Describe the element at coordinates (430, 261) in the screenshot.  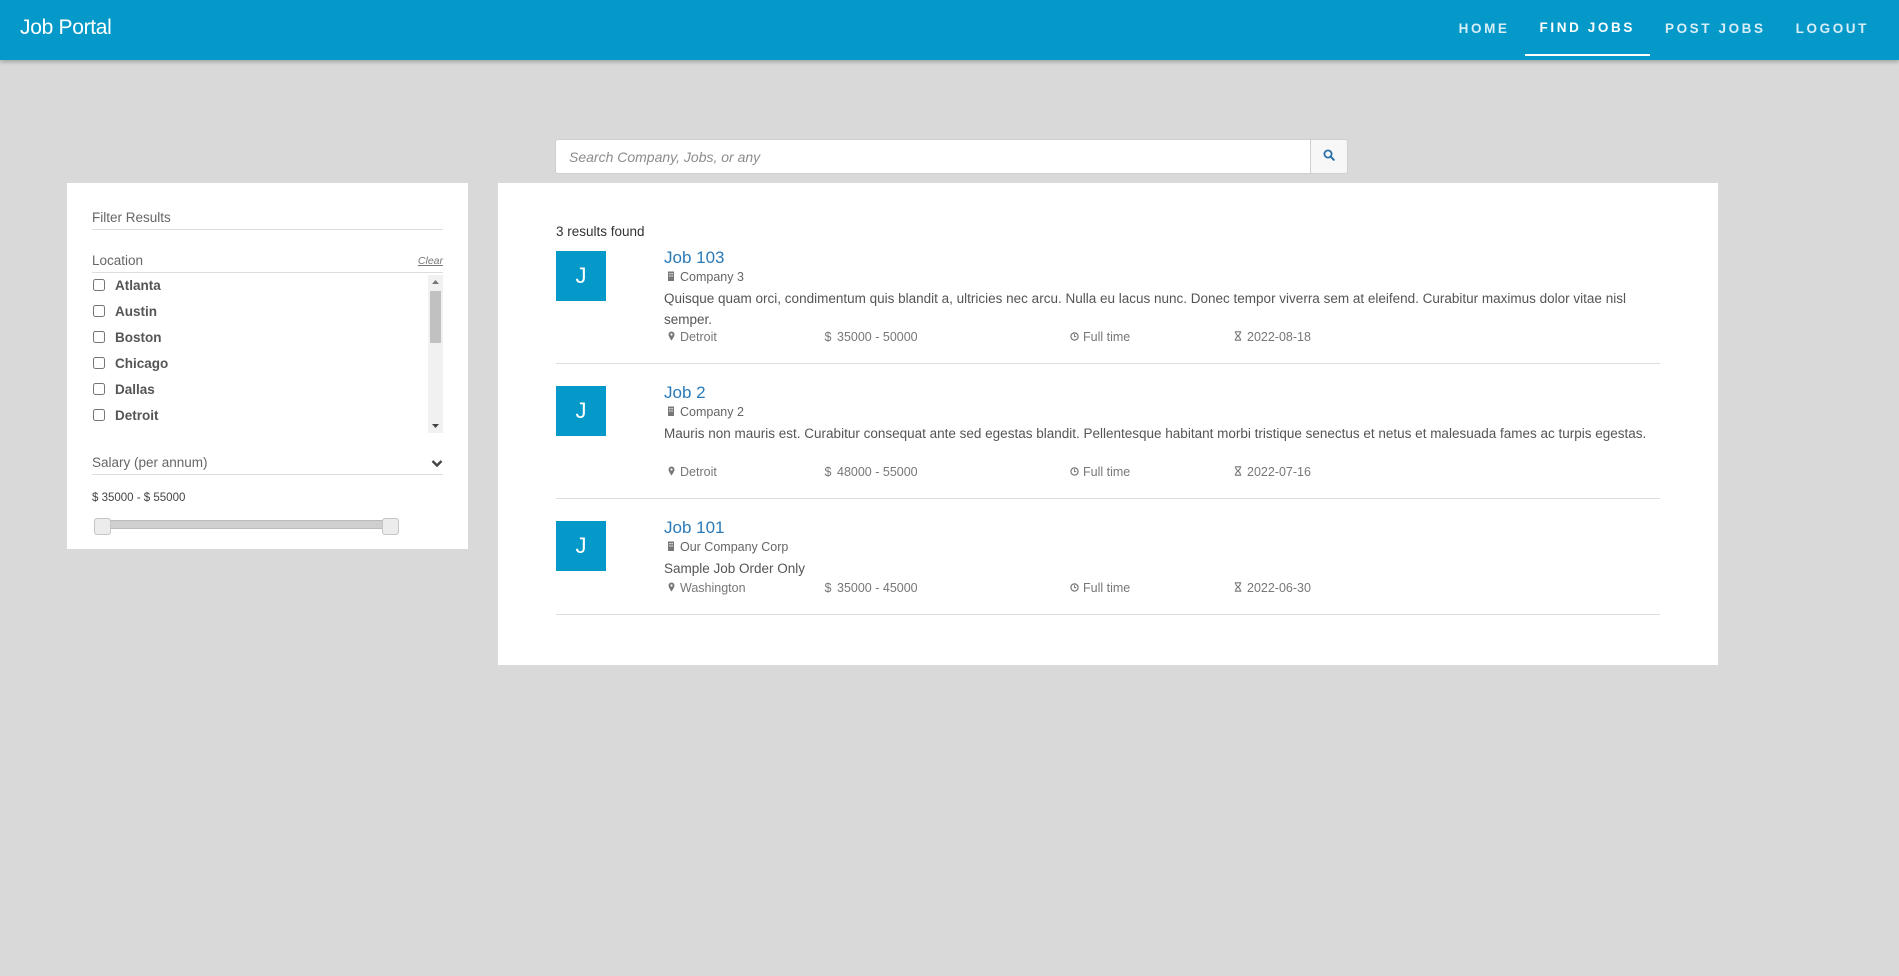
I see `clear-location-link: Clear` at that location.